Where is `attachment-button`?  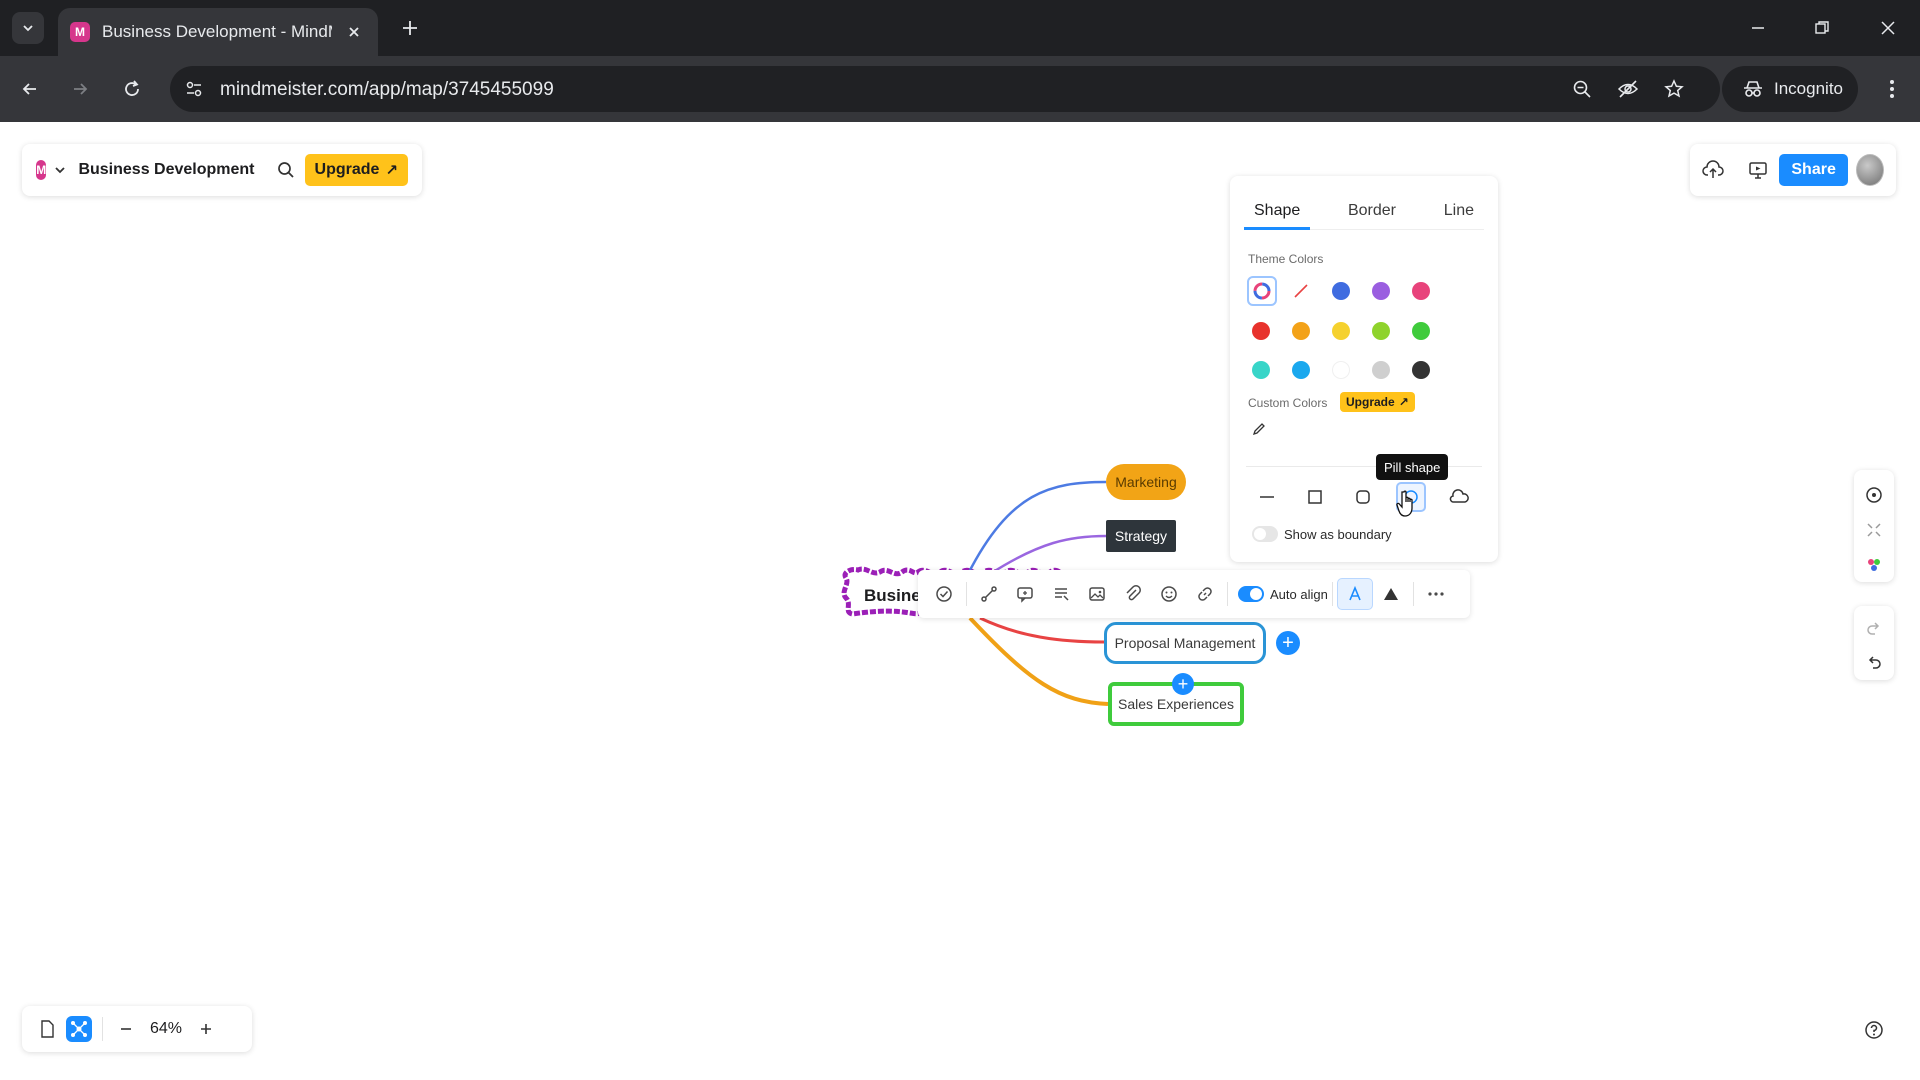
attachment-button is located at coordinates (1133, 594).